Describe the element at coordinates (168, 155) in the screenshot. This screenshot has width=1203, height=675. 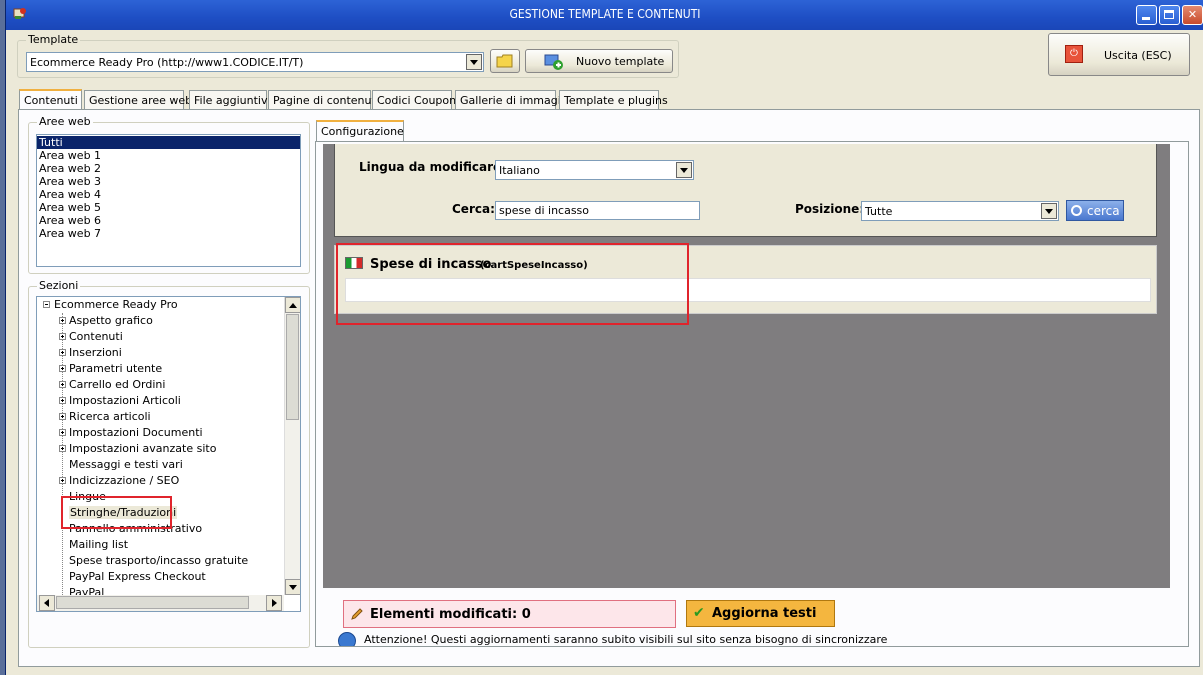
I see `list-item: Area web 1` at that location.